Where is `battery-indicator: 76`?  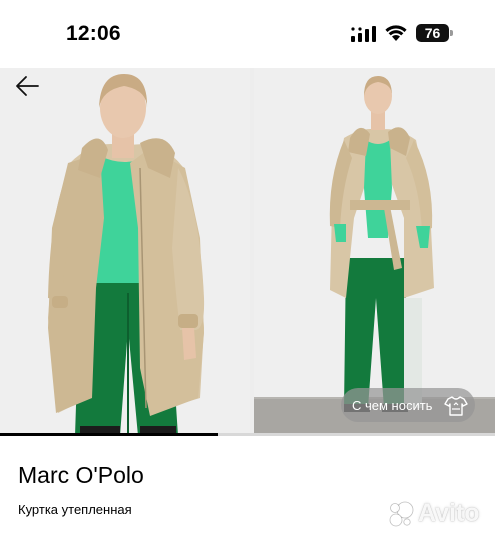 battery-indicator: 76 is located at coordinates (435, 33).